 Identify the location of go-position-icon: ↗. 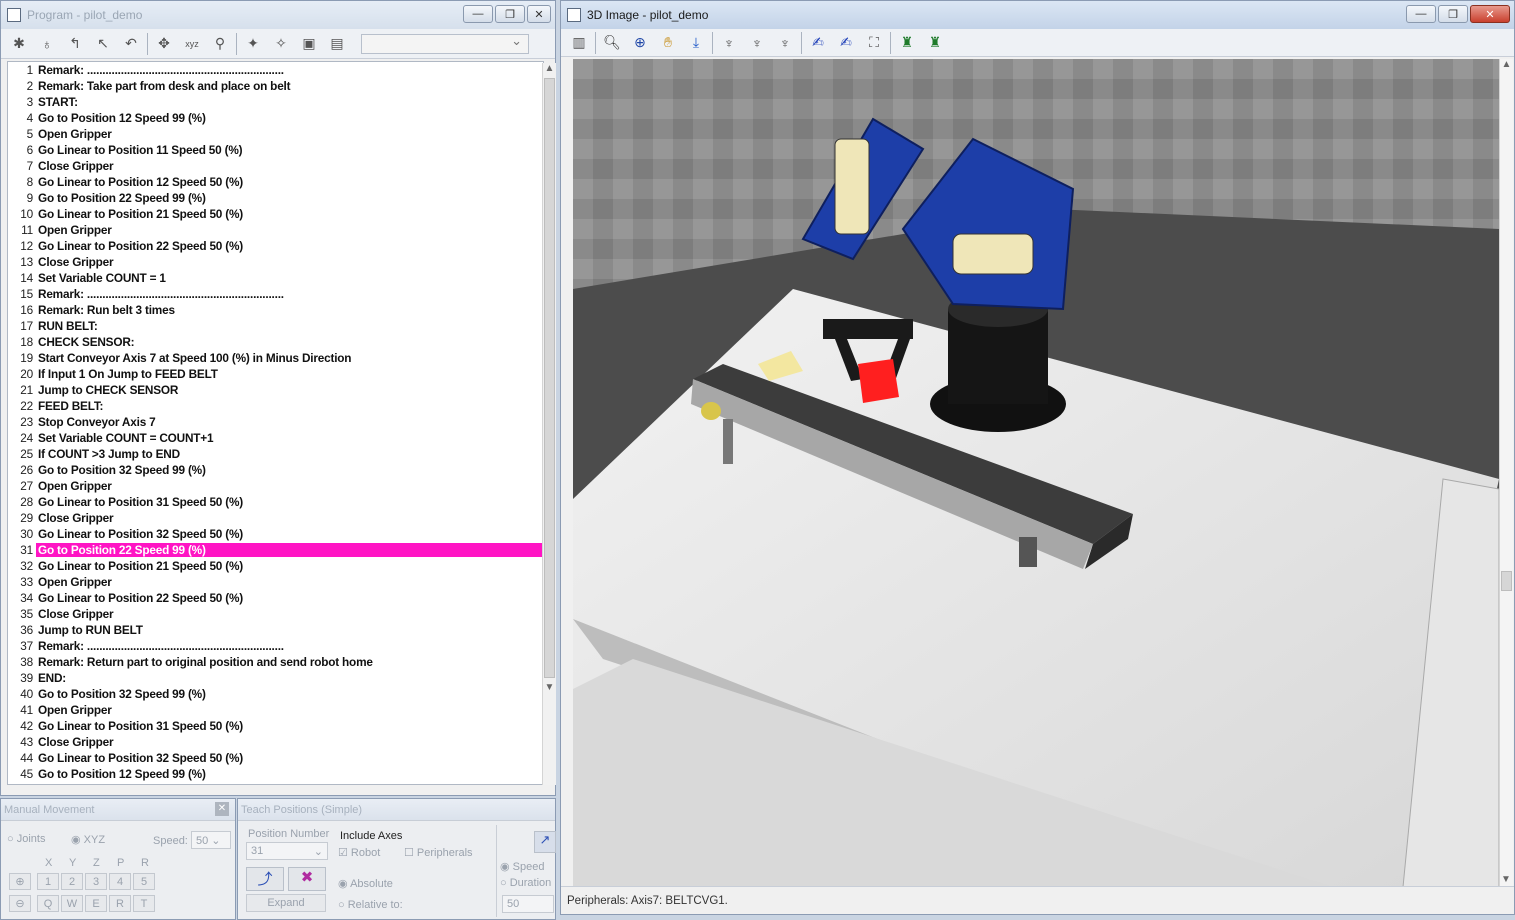
(545, 842).